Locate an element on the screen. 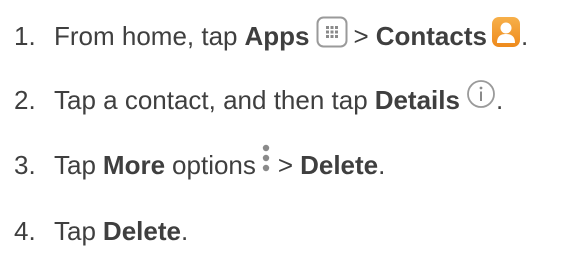 The image size is (587, 263). step-number: 4. is located at coordinates (25, 231).